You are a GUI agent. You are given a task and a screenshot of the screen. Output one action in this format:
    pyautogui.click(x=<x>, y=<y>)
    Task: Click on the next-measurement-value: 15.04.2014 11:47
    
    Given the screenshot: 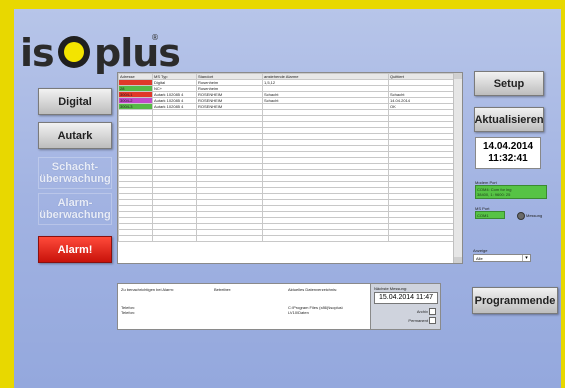 What is the action you would take?
    pyautogui.click(x=406, y=298)
    